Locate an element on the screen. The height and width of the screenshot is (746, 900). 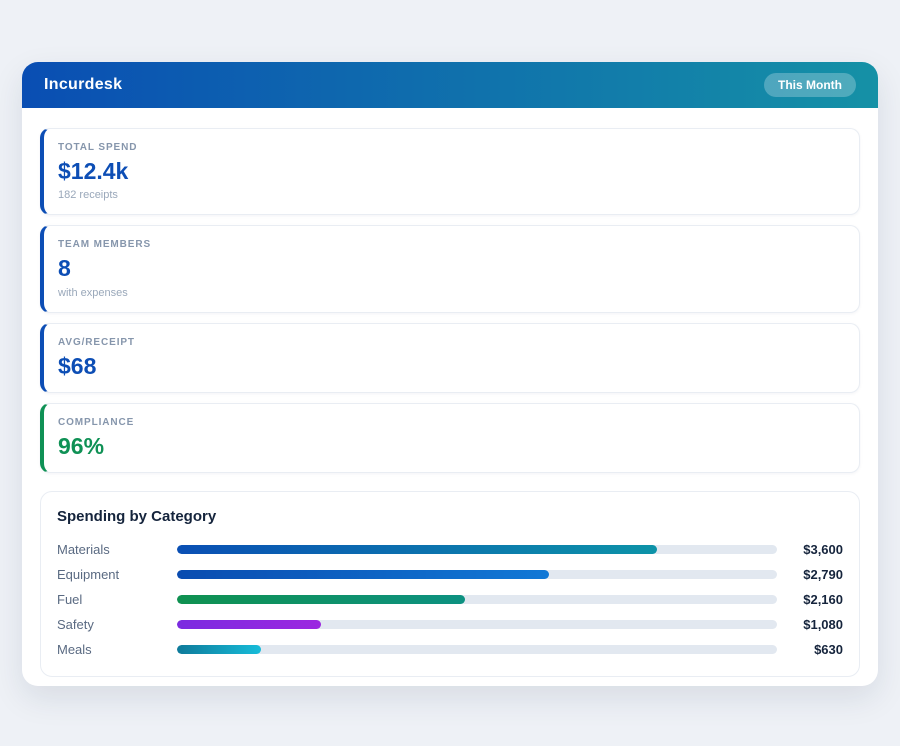
chart-title: Spending by Category is located at coordinates (137, 517).